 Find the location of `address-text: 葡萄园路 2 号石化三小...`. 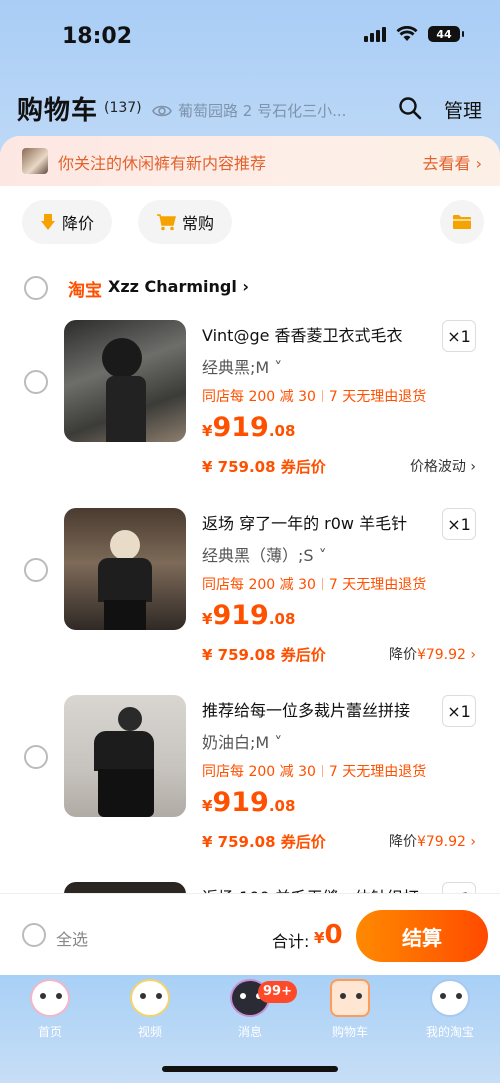

address-text: 葡萄园路 2 号石化三小... is located at coordinates (262, 111).